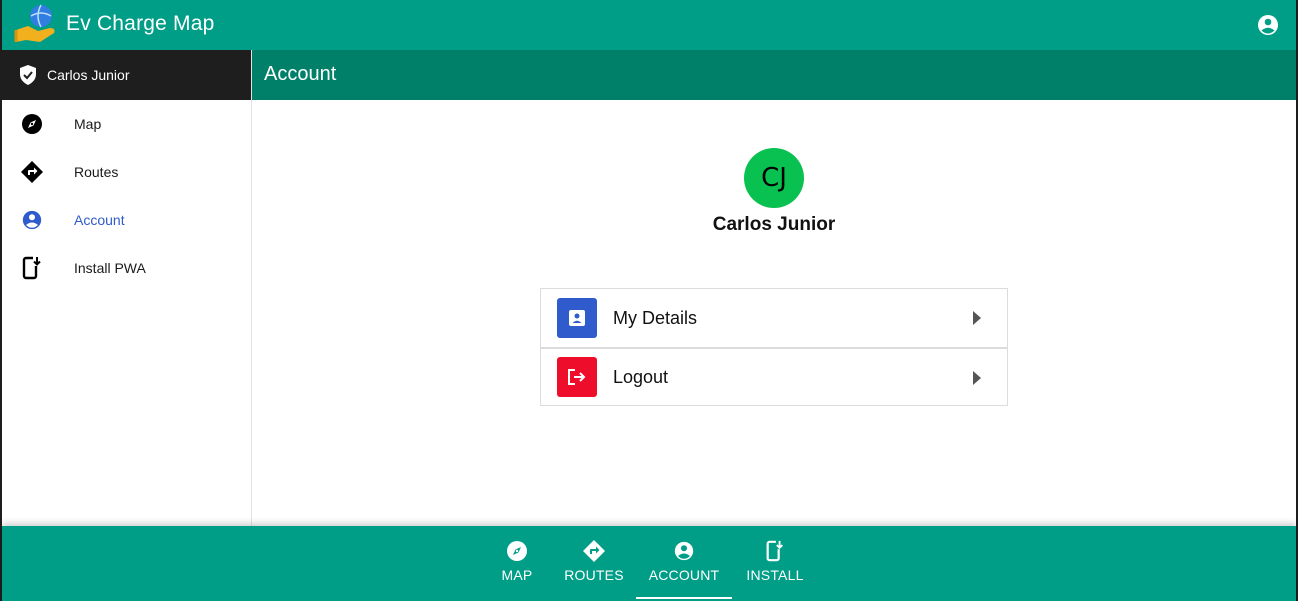 The width and height of the screenshot is (1298, 601). What do you see at coordinates (594, 575) in the screenshot?
I see `bottom-nav-label: ROUTES` at bounding box center [594, 575].